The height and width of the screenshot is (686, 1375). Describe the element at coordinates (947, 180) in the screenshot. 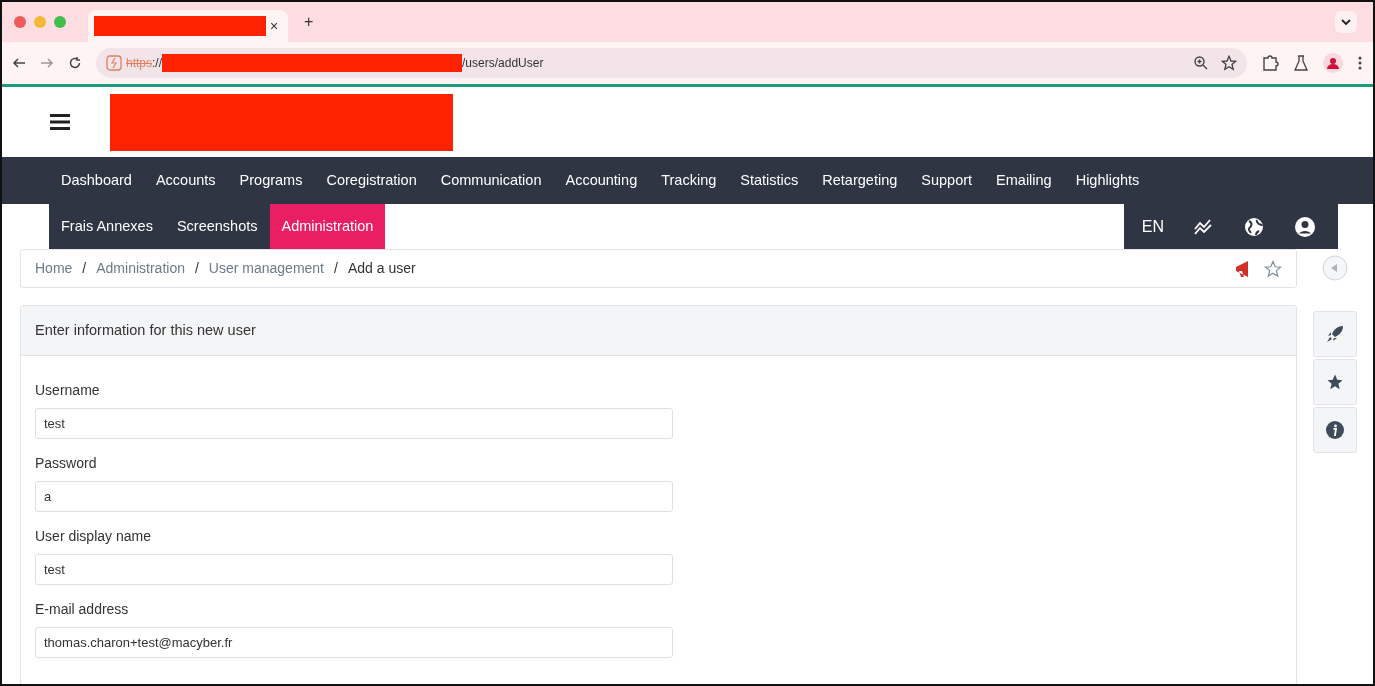

I see `nav-item: Support` at that location.